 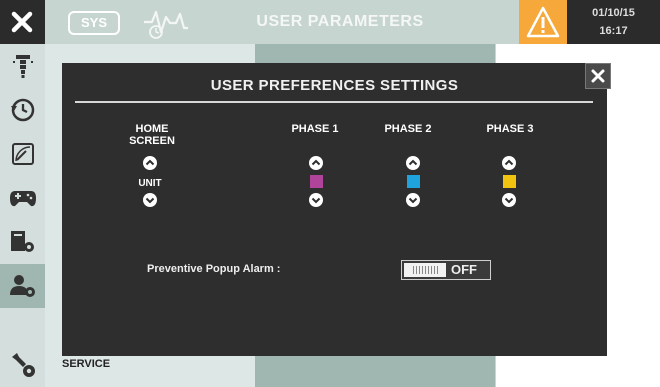 What do you see at coordinates (510, 129) in the screenshot?
I see `column-phase-3: PHASE 3` at bounding box center [510, 129].